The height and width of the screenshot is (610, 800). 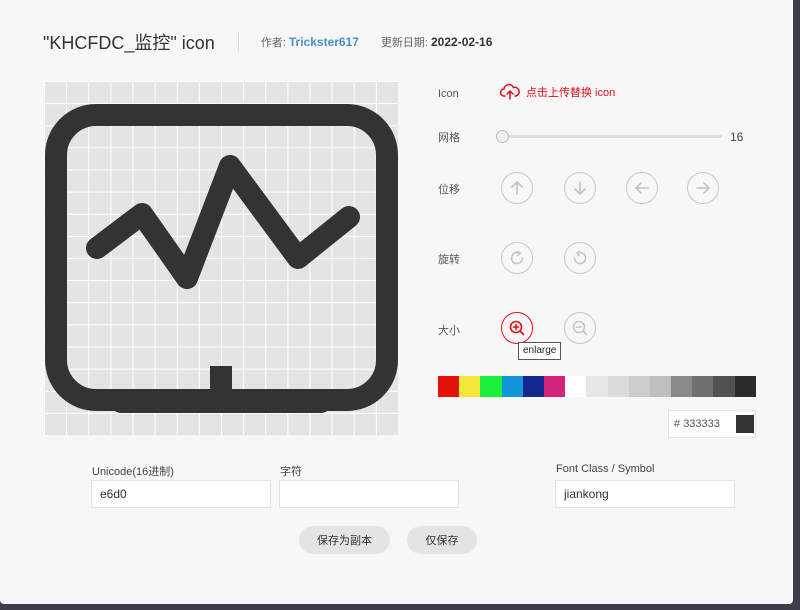 I want to click on rotate-clockwise-button, so click(x=517, y=258).